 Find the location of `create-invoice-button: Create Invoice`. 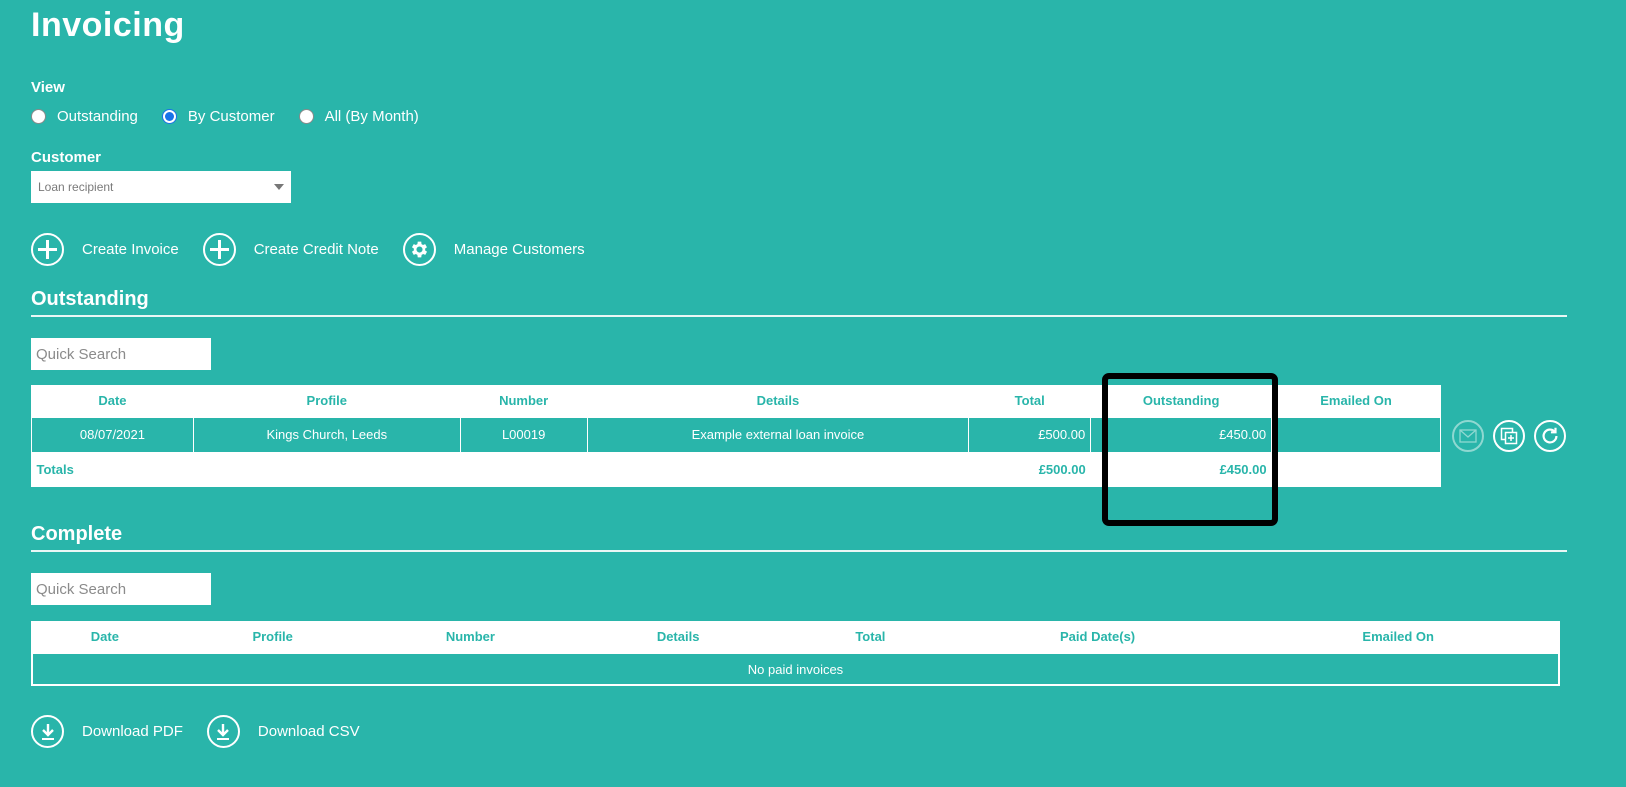

create-invoice-button: Create Invoice is located at coordinates (105, 249).